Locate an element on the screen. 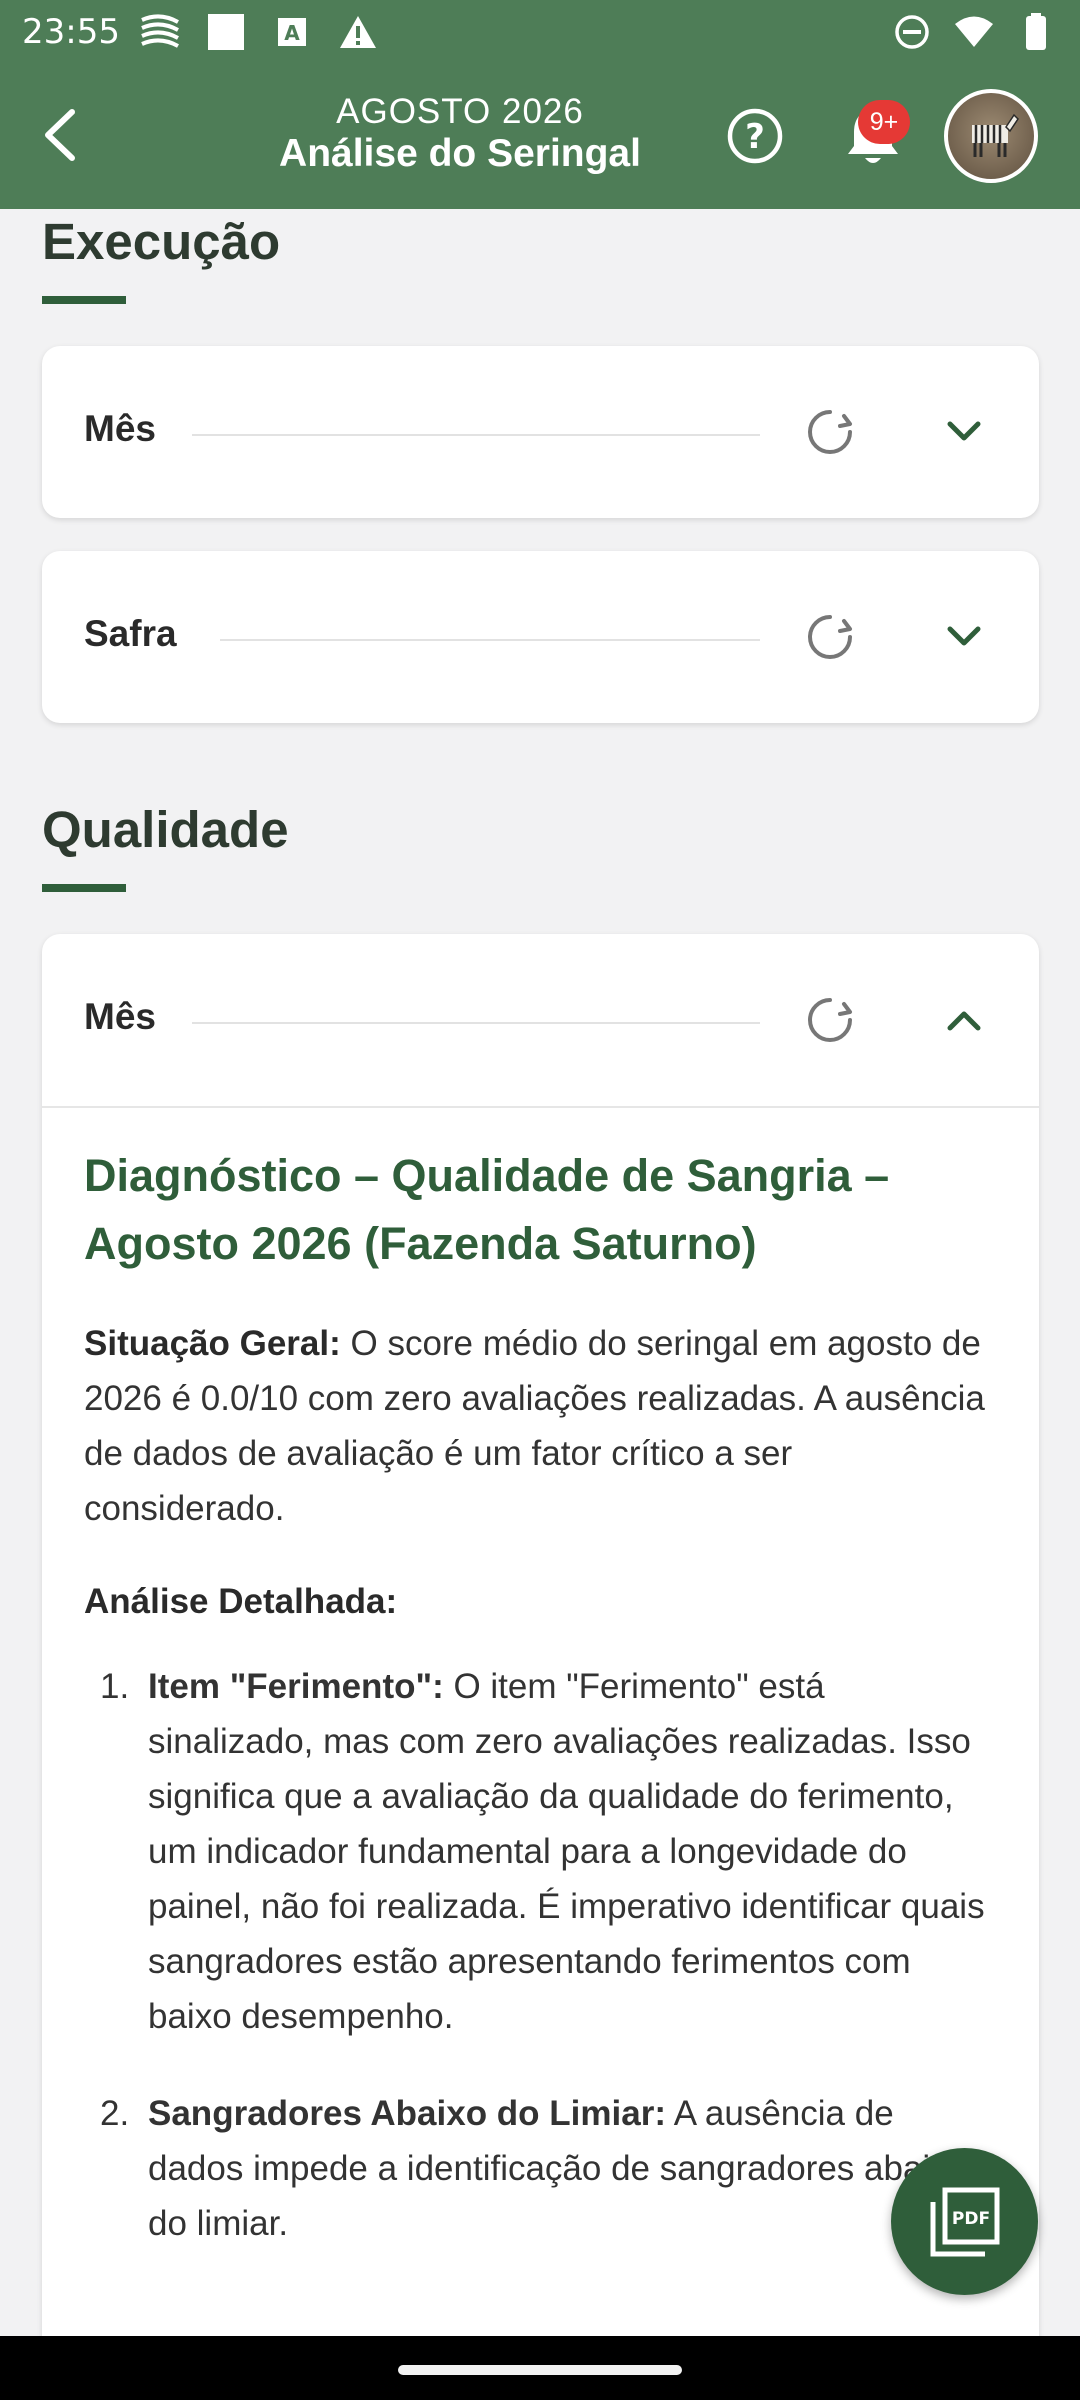 This screenshot has width=1080, height=2400. help-button: ? is located at coordinates (755, 136).